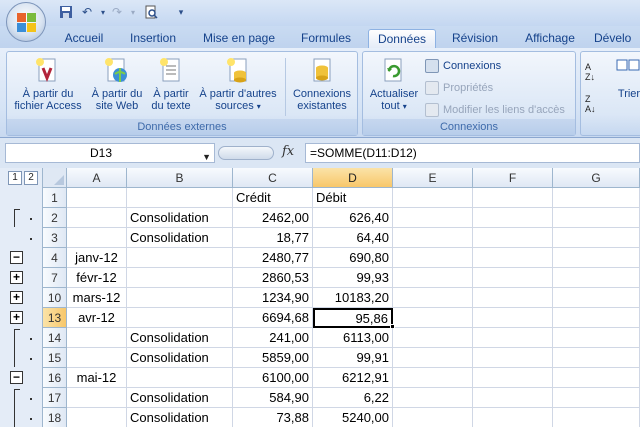 The height and width of the screenshot is (427, 640). I want to click on cell-d: 5240,00, so click(353, 417).